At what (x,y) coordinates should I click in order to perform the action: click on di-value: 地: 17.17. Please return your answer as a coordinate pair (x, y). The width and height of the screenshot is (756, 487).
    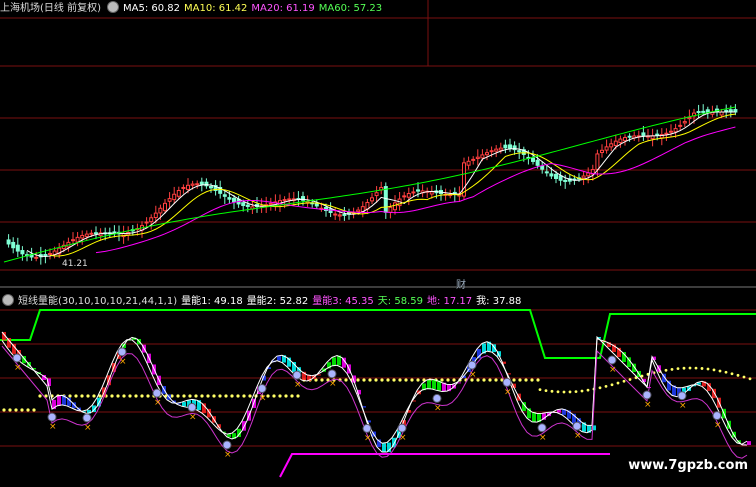
    Looking at the image, I should click on (449, 301).